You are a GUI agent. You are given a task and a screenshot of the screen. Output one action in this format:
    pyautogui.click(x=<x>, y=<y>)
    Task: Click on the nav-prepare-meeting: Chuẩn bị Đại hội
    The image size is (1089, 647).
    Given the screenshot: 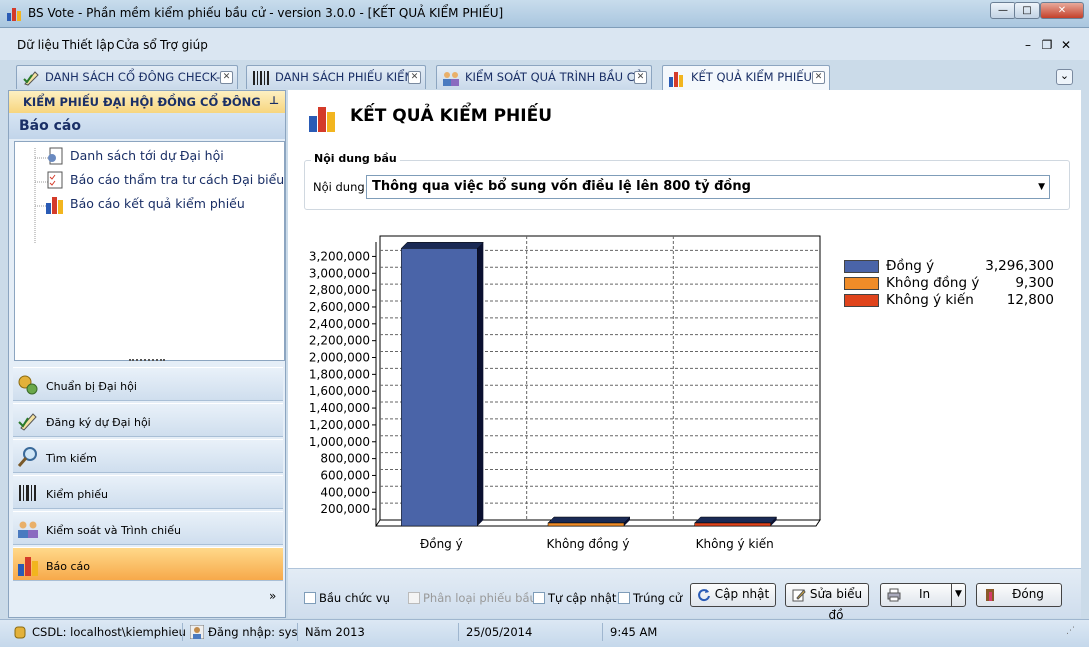 What is the action you would take?
    pyautogui.click(x=148, y=384)
    